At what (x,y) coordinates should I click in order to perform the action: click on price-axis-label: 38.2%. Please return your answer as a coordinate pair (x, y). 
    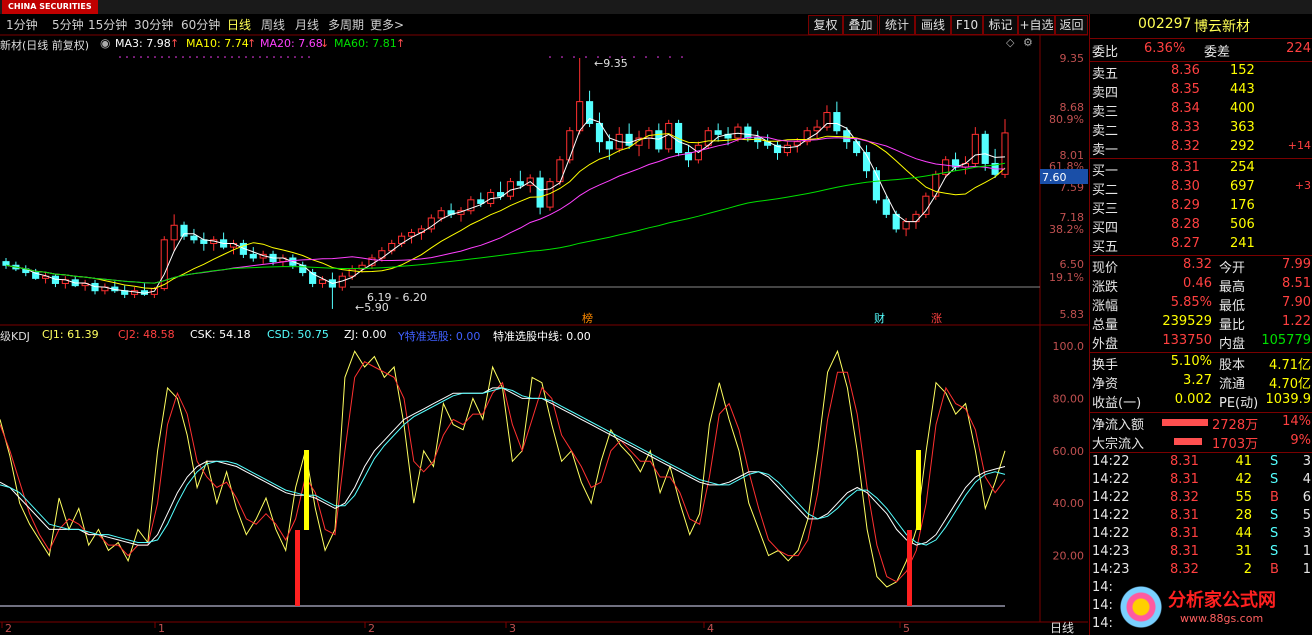
    Looking at the image, I should click on (1066, 229).